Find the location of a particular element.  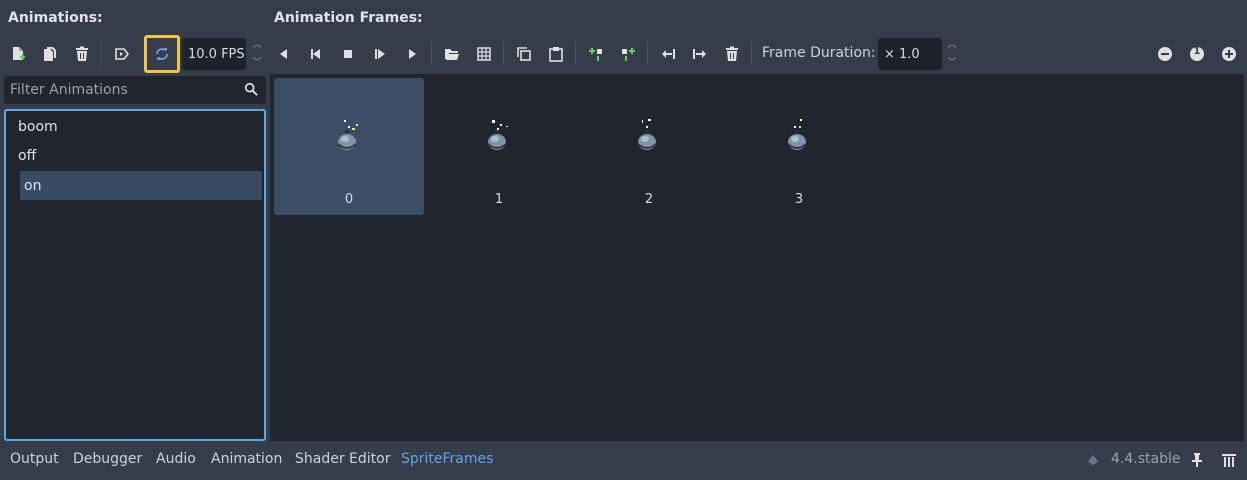

duplicate-icon is located at coordinates (50, 54).